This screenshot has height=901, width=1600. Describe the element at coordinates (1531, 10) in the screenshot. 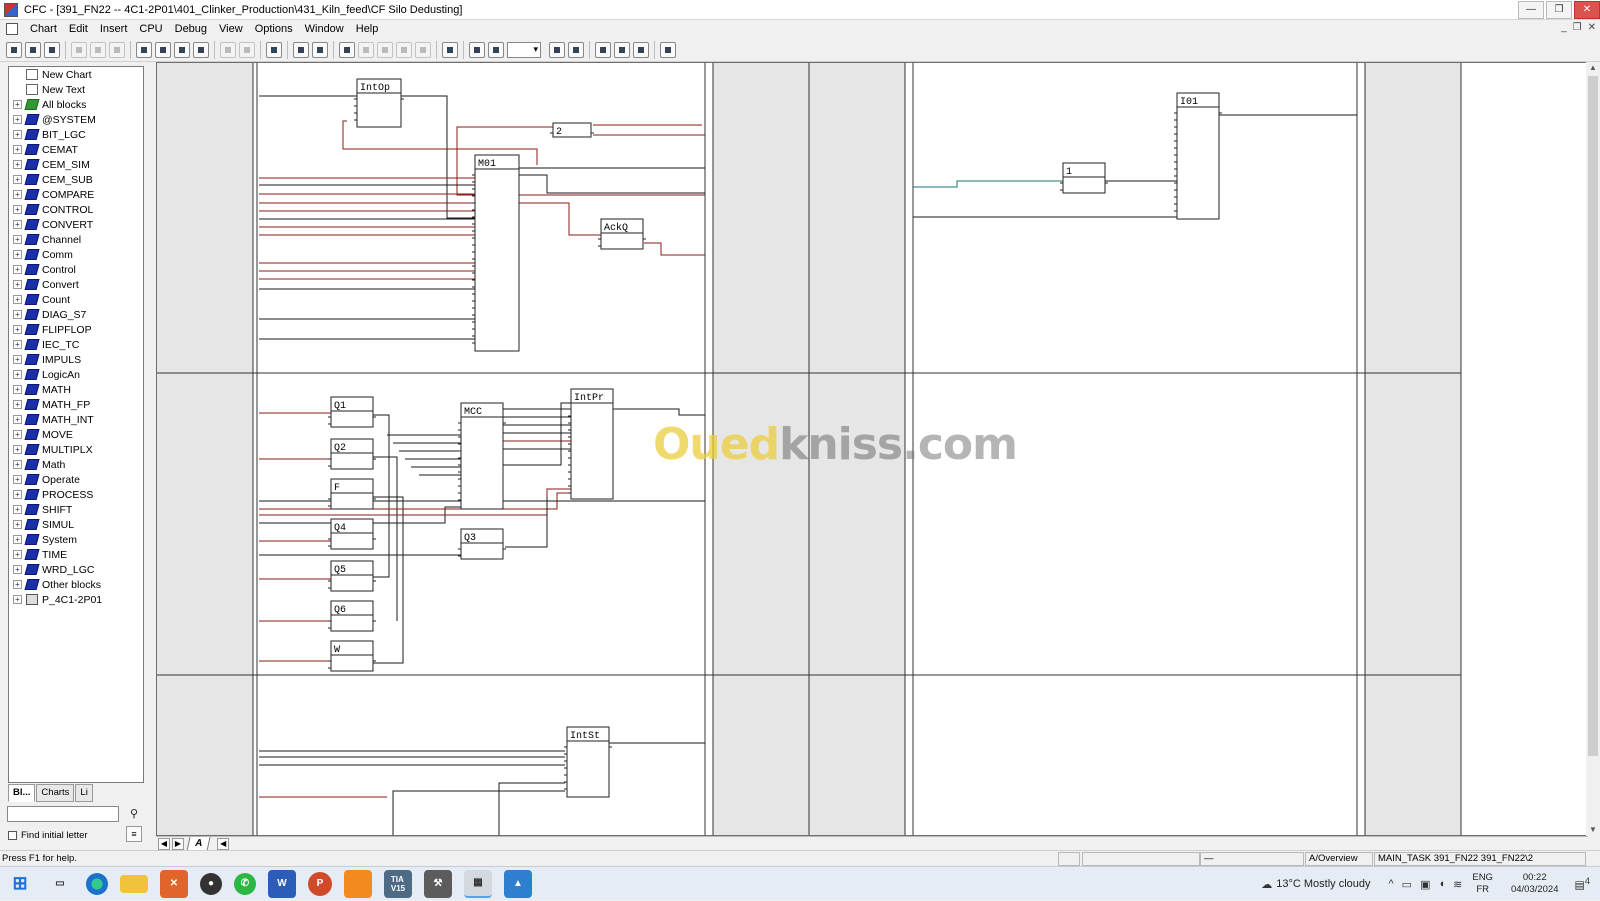

I see `minimize-button: —` at that location.